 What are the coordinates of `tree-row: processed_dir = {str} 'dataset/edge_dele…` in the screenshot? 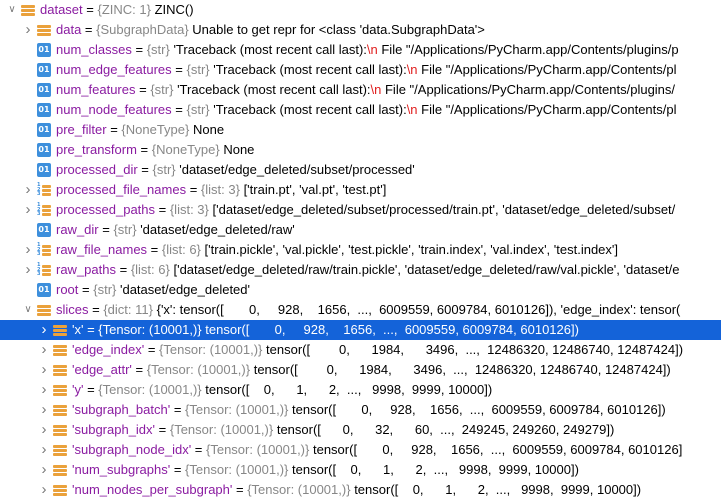 It's located at (360, 170).